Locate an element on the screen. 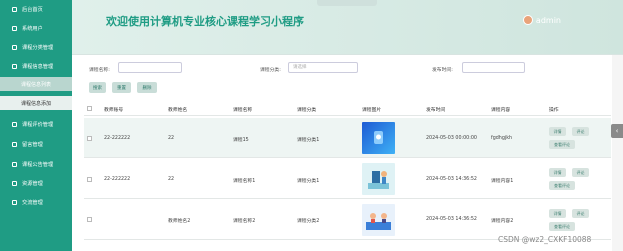  course-category: 课程分类2 is located at coordinates (308, 221).